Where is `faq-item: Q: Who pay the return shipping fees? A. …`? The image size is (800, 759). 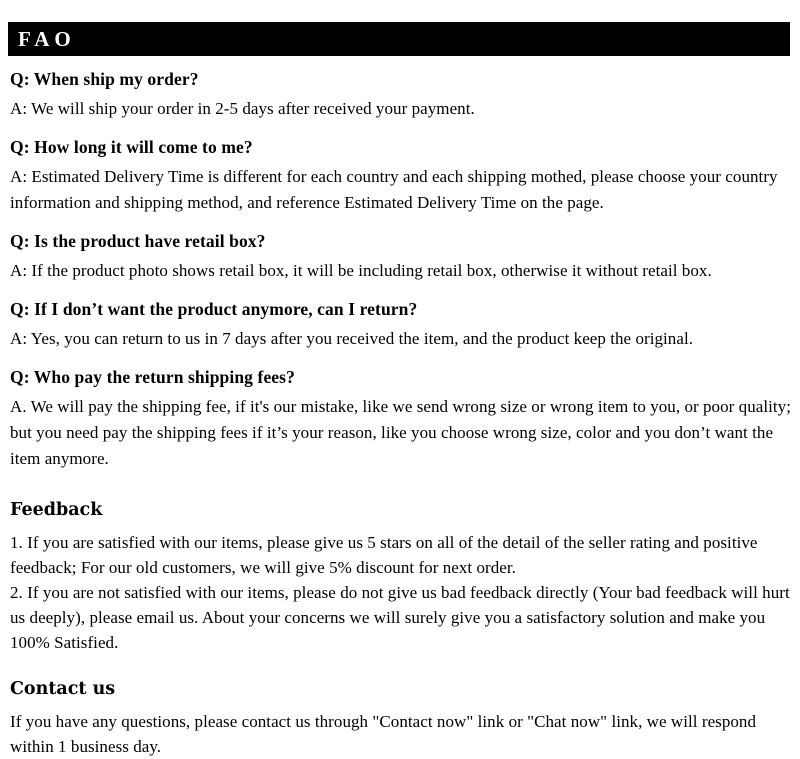
faq-item: Q: Who pay the return shipping fees? A. … is located at coordinates (401, 418).